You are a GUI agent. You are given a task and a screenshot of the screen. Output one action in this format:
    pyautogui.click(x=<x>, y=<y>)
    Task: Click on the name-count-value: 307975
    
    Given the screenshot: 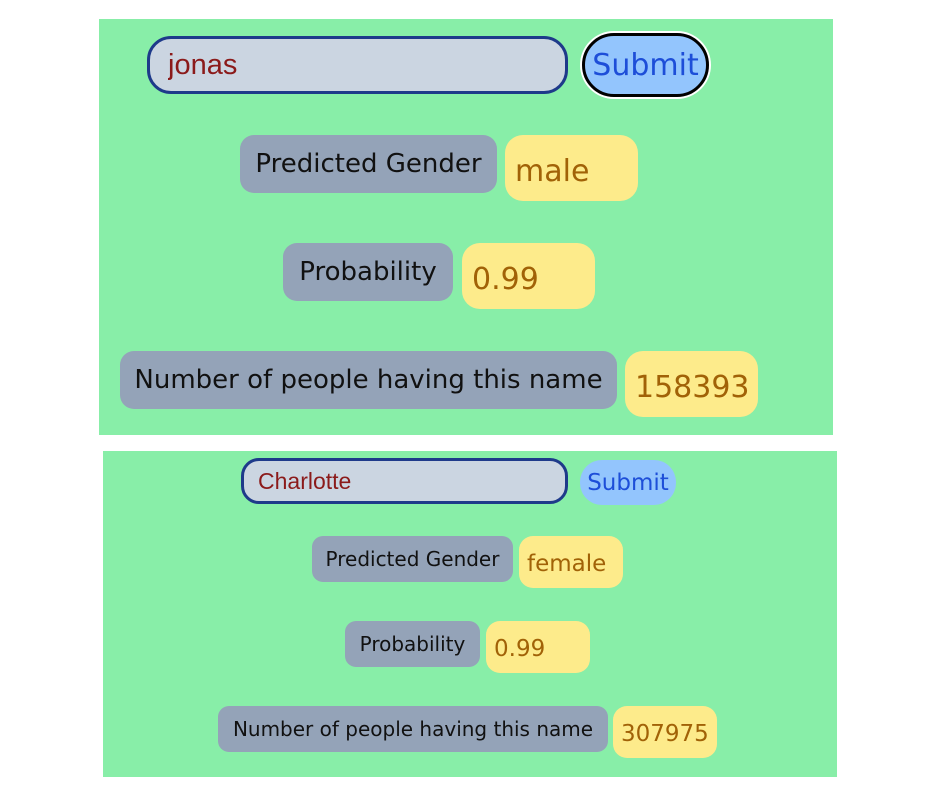 What is the action you would take?
    pyautogui.click(x=665, y=732)
    